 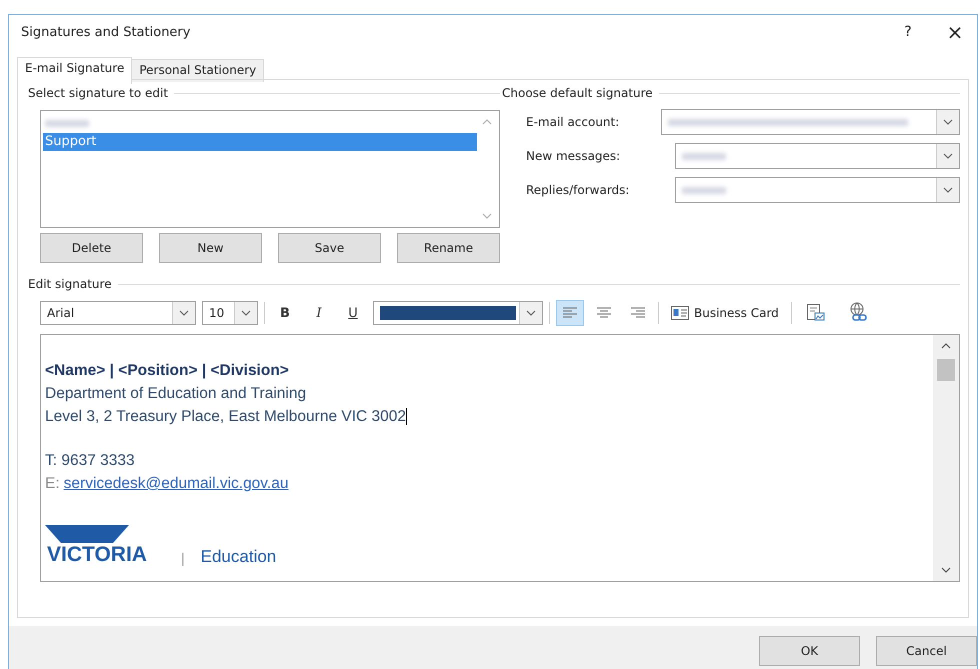 I want to click on field-label: Replies/forwards:, so click(x=578, y=190).